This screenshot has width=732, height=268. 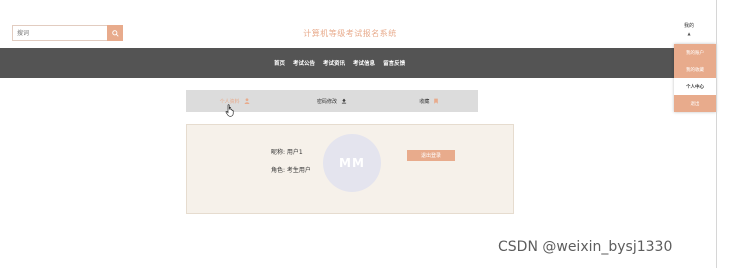 What do you see at coordinates (279, 63) in the screenshot?
I see `nav-item-home: 首页` at bounding box center [279, 63].